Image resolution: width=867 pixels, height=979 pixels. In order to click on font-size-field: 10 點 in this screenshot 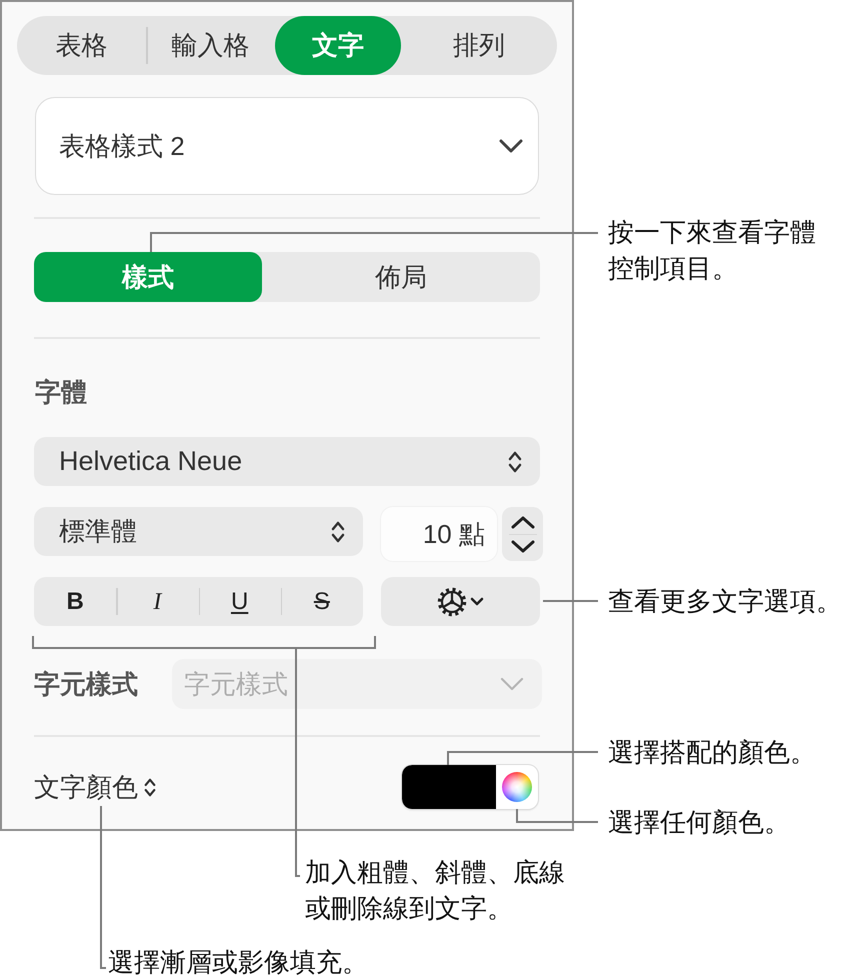, I will do `click(439, 534)`.